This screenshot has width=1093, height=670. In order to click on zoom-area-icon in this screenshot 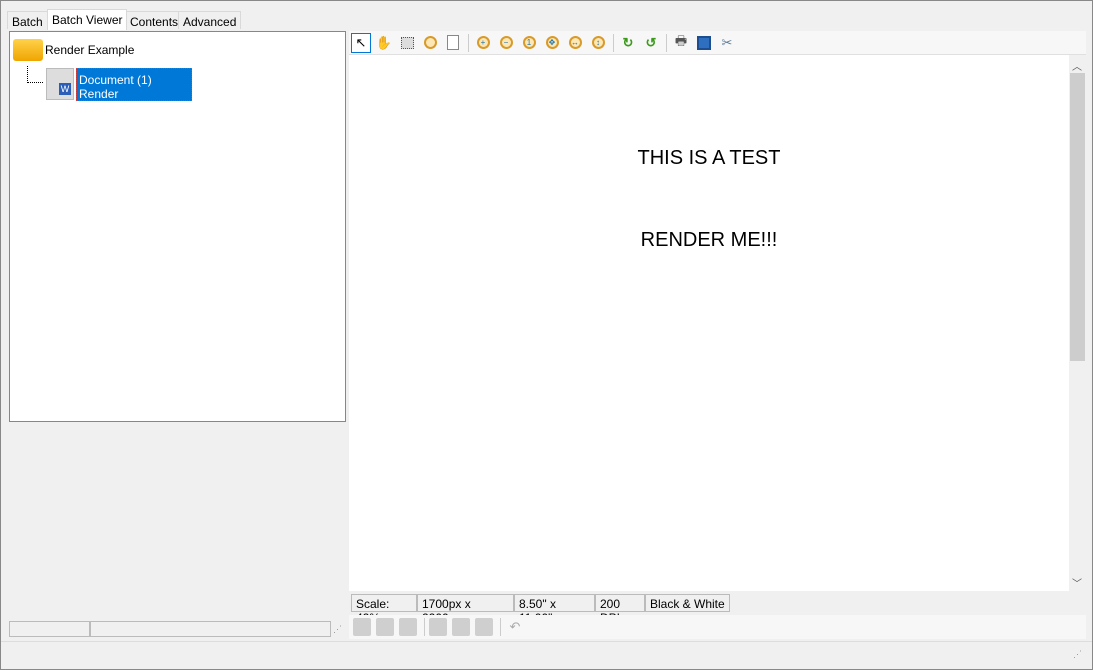, I will do `click(430, 43)`.